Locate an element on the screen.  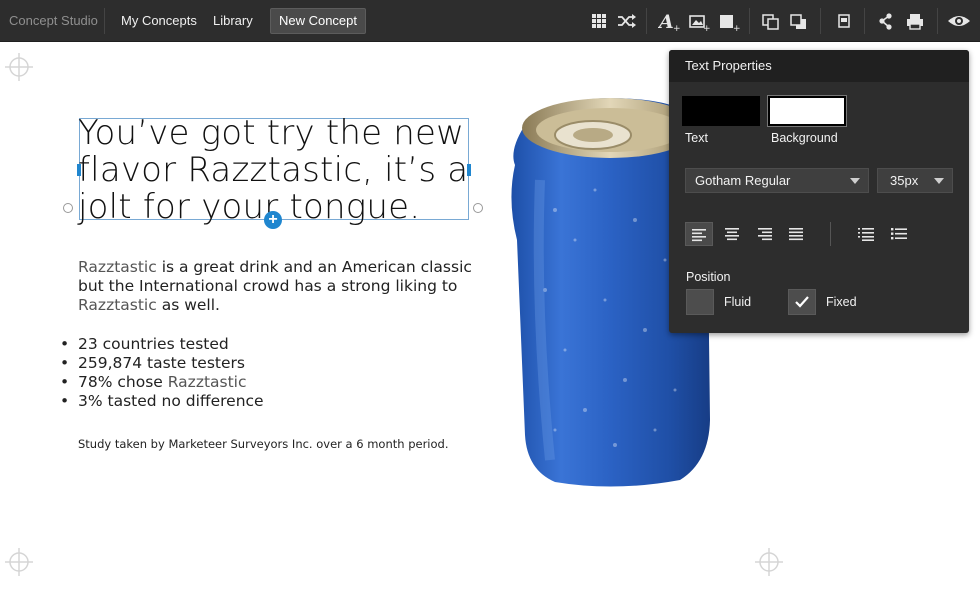
font-family-select: Gotham Regular is located at coordinates (777, 180).